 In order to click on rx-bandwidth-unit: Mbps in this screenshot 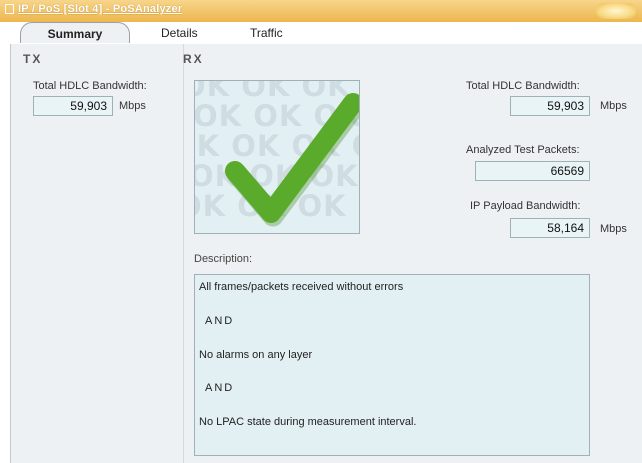, I will do `click(613, 106)`.